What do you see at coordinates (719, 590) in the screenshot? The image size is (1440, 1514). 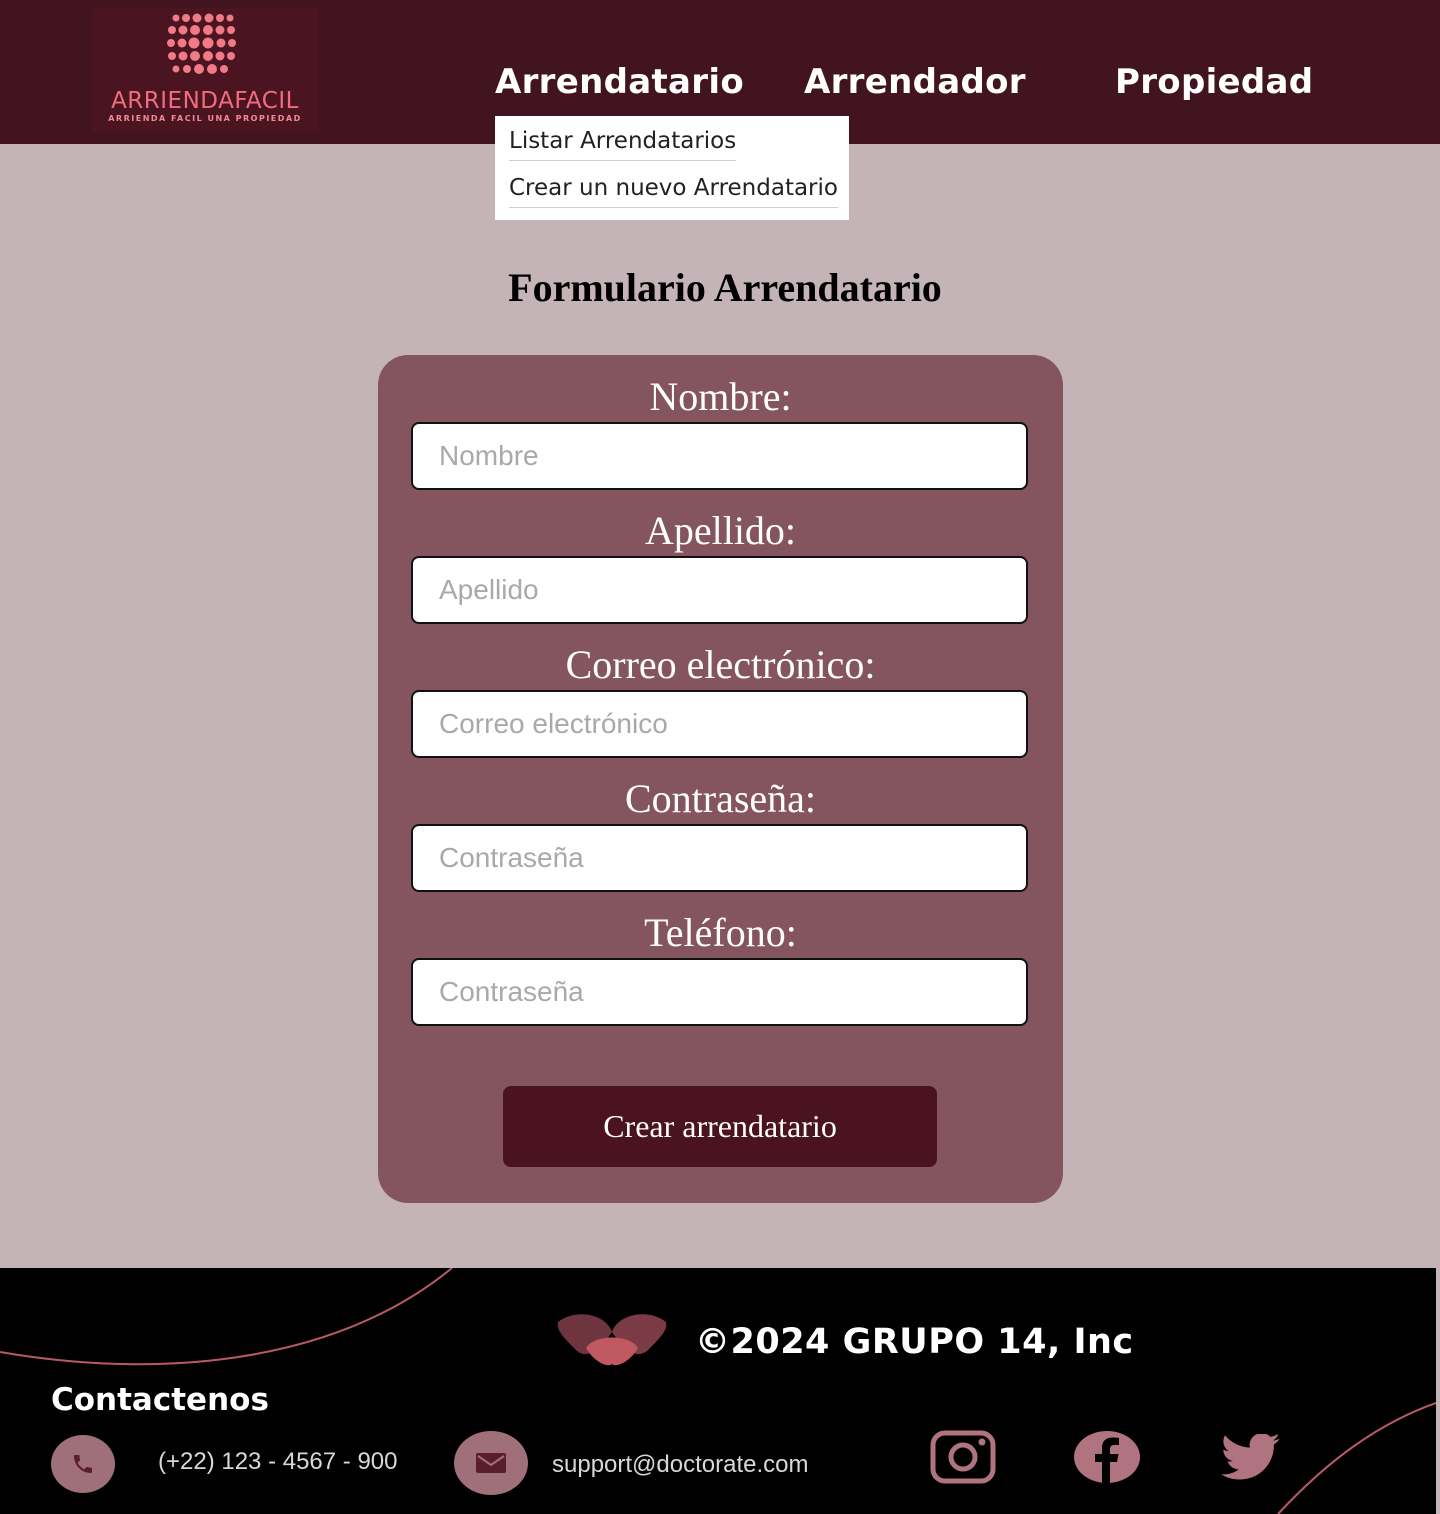 I see `apellido-input` at bounding box center [719, 590].